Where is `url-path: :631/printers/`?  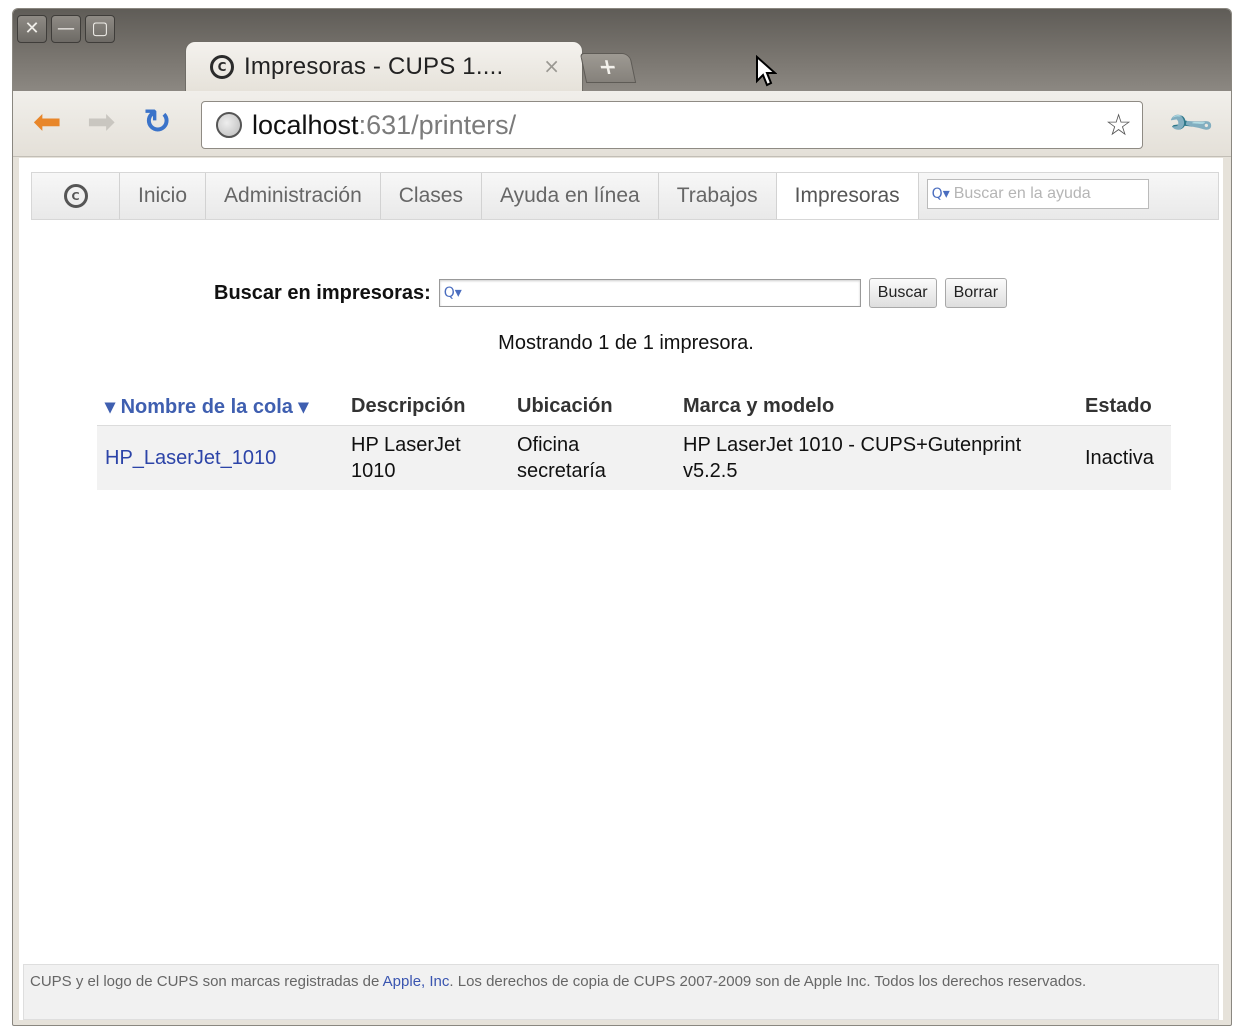
url-path: :631/printers/ is located at coordinates (437, 124).